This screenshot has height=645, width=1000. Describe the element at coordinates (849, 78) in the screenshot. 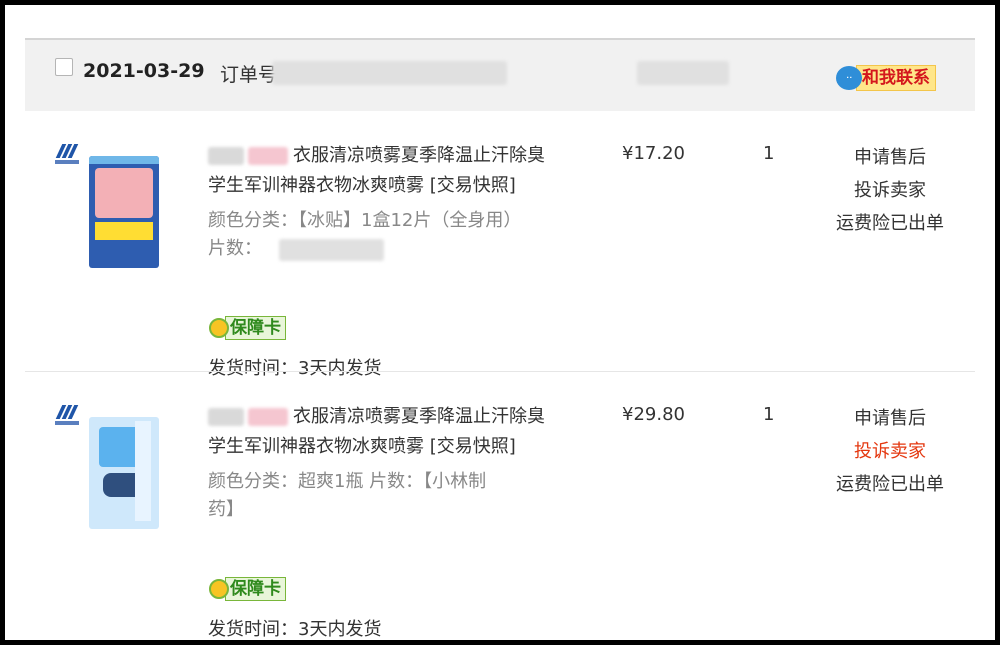

I see `chat-bubble-icon: ᐧᐧ` at that location.